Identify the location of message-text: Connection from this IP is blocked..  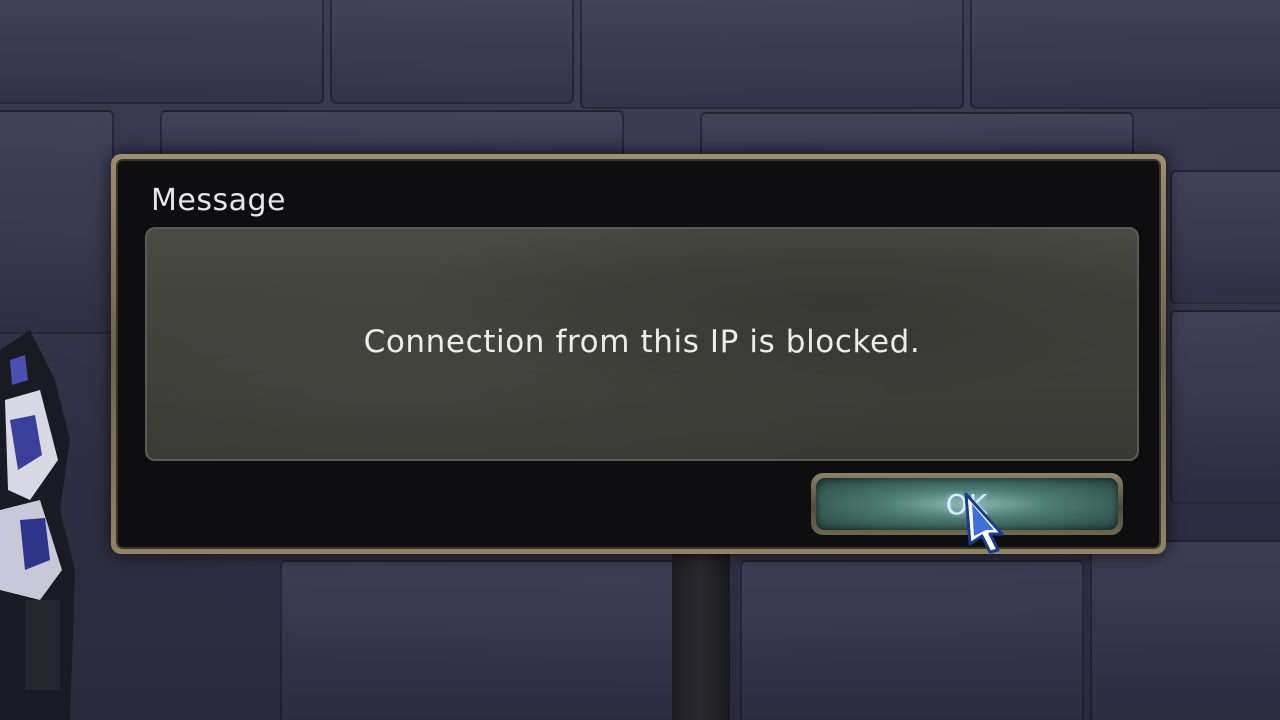
(642, 342).